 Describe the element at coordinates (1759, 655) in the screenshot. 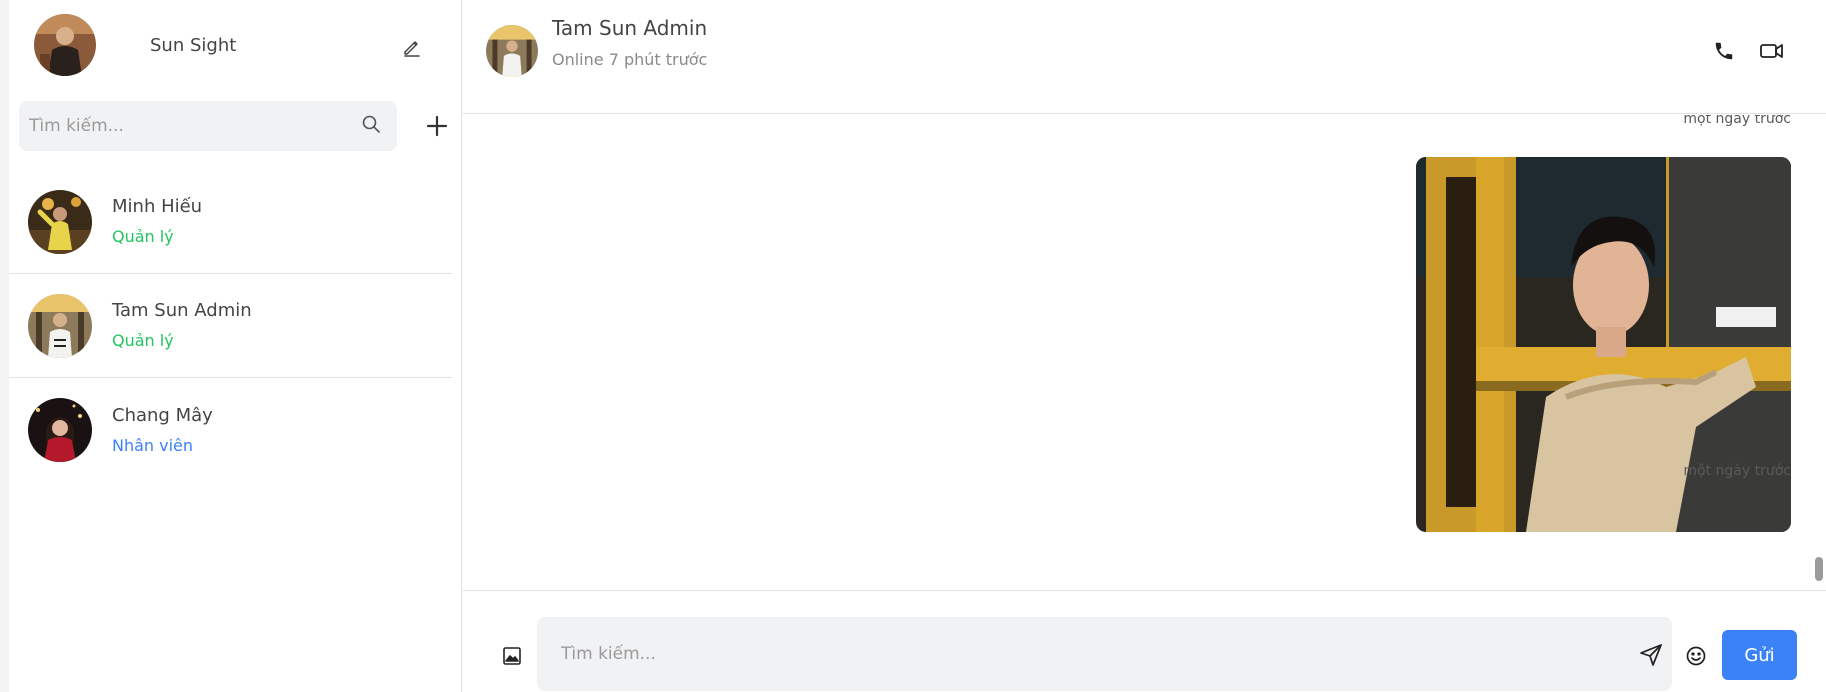

I see `send-button: Gửi` at that location.